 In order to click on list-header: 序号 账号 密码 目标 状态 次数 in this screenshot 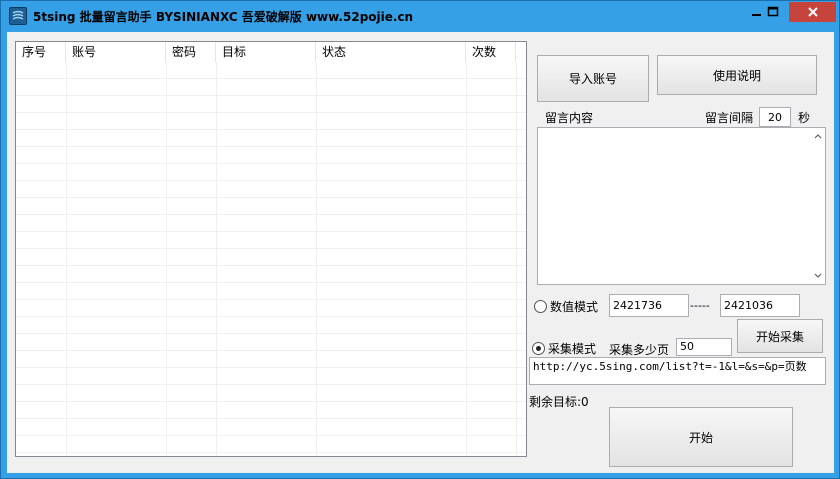, I will do `click(271, 52)`.